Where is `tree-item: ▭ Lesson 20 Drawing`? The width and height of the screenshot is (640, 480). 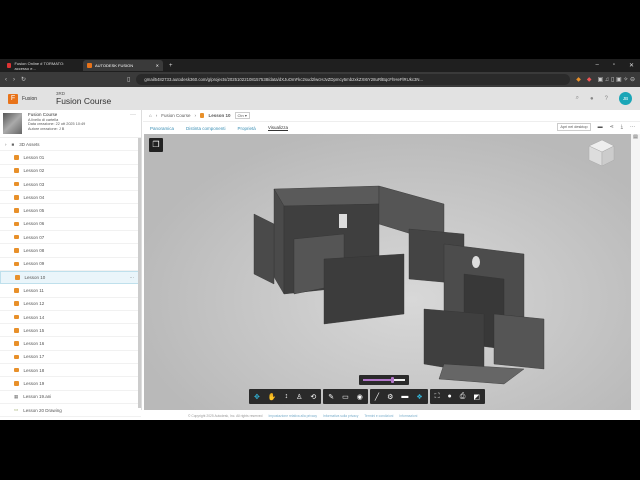
tree-item: ▭ Lesson 20 Drawing is located at coordinates (70, 411).